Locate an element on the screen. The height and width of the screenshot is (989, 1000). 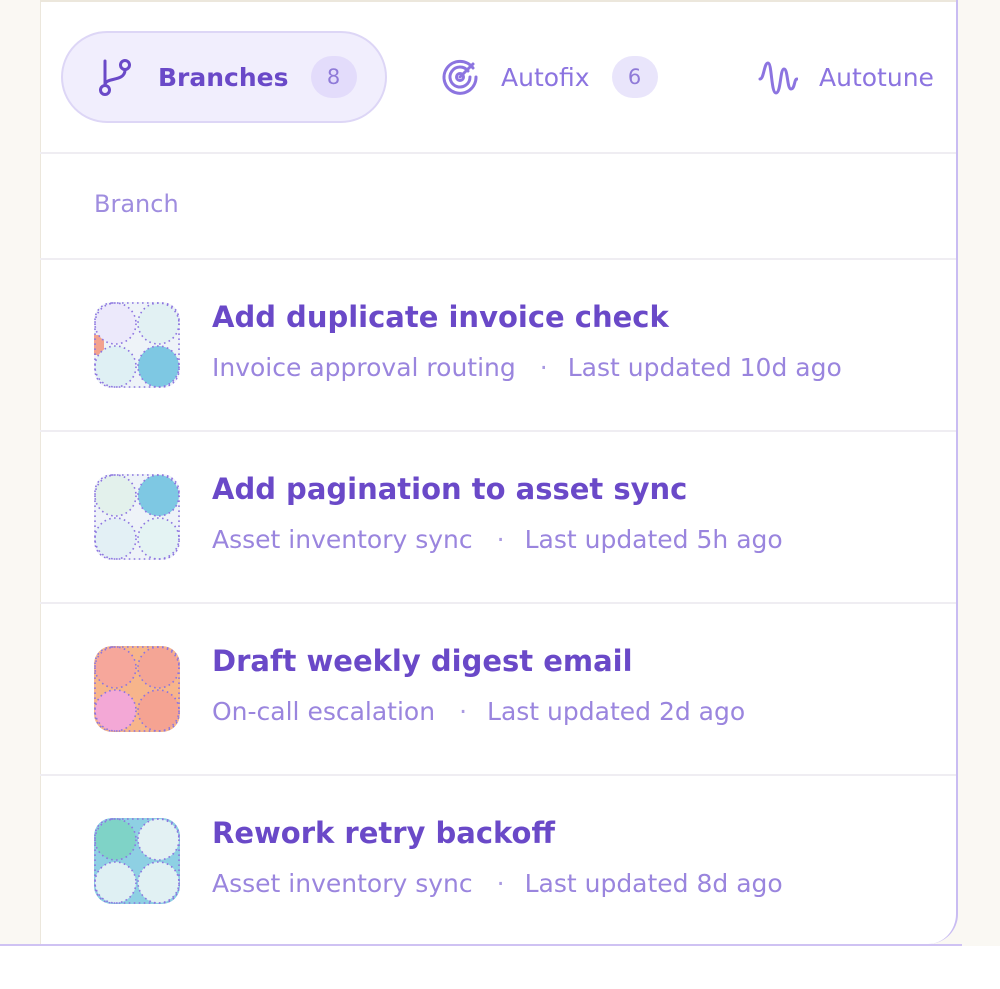
tab-label: Branches is located at coordinates (223, 77).